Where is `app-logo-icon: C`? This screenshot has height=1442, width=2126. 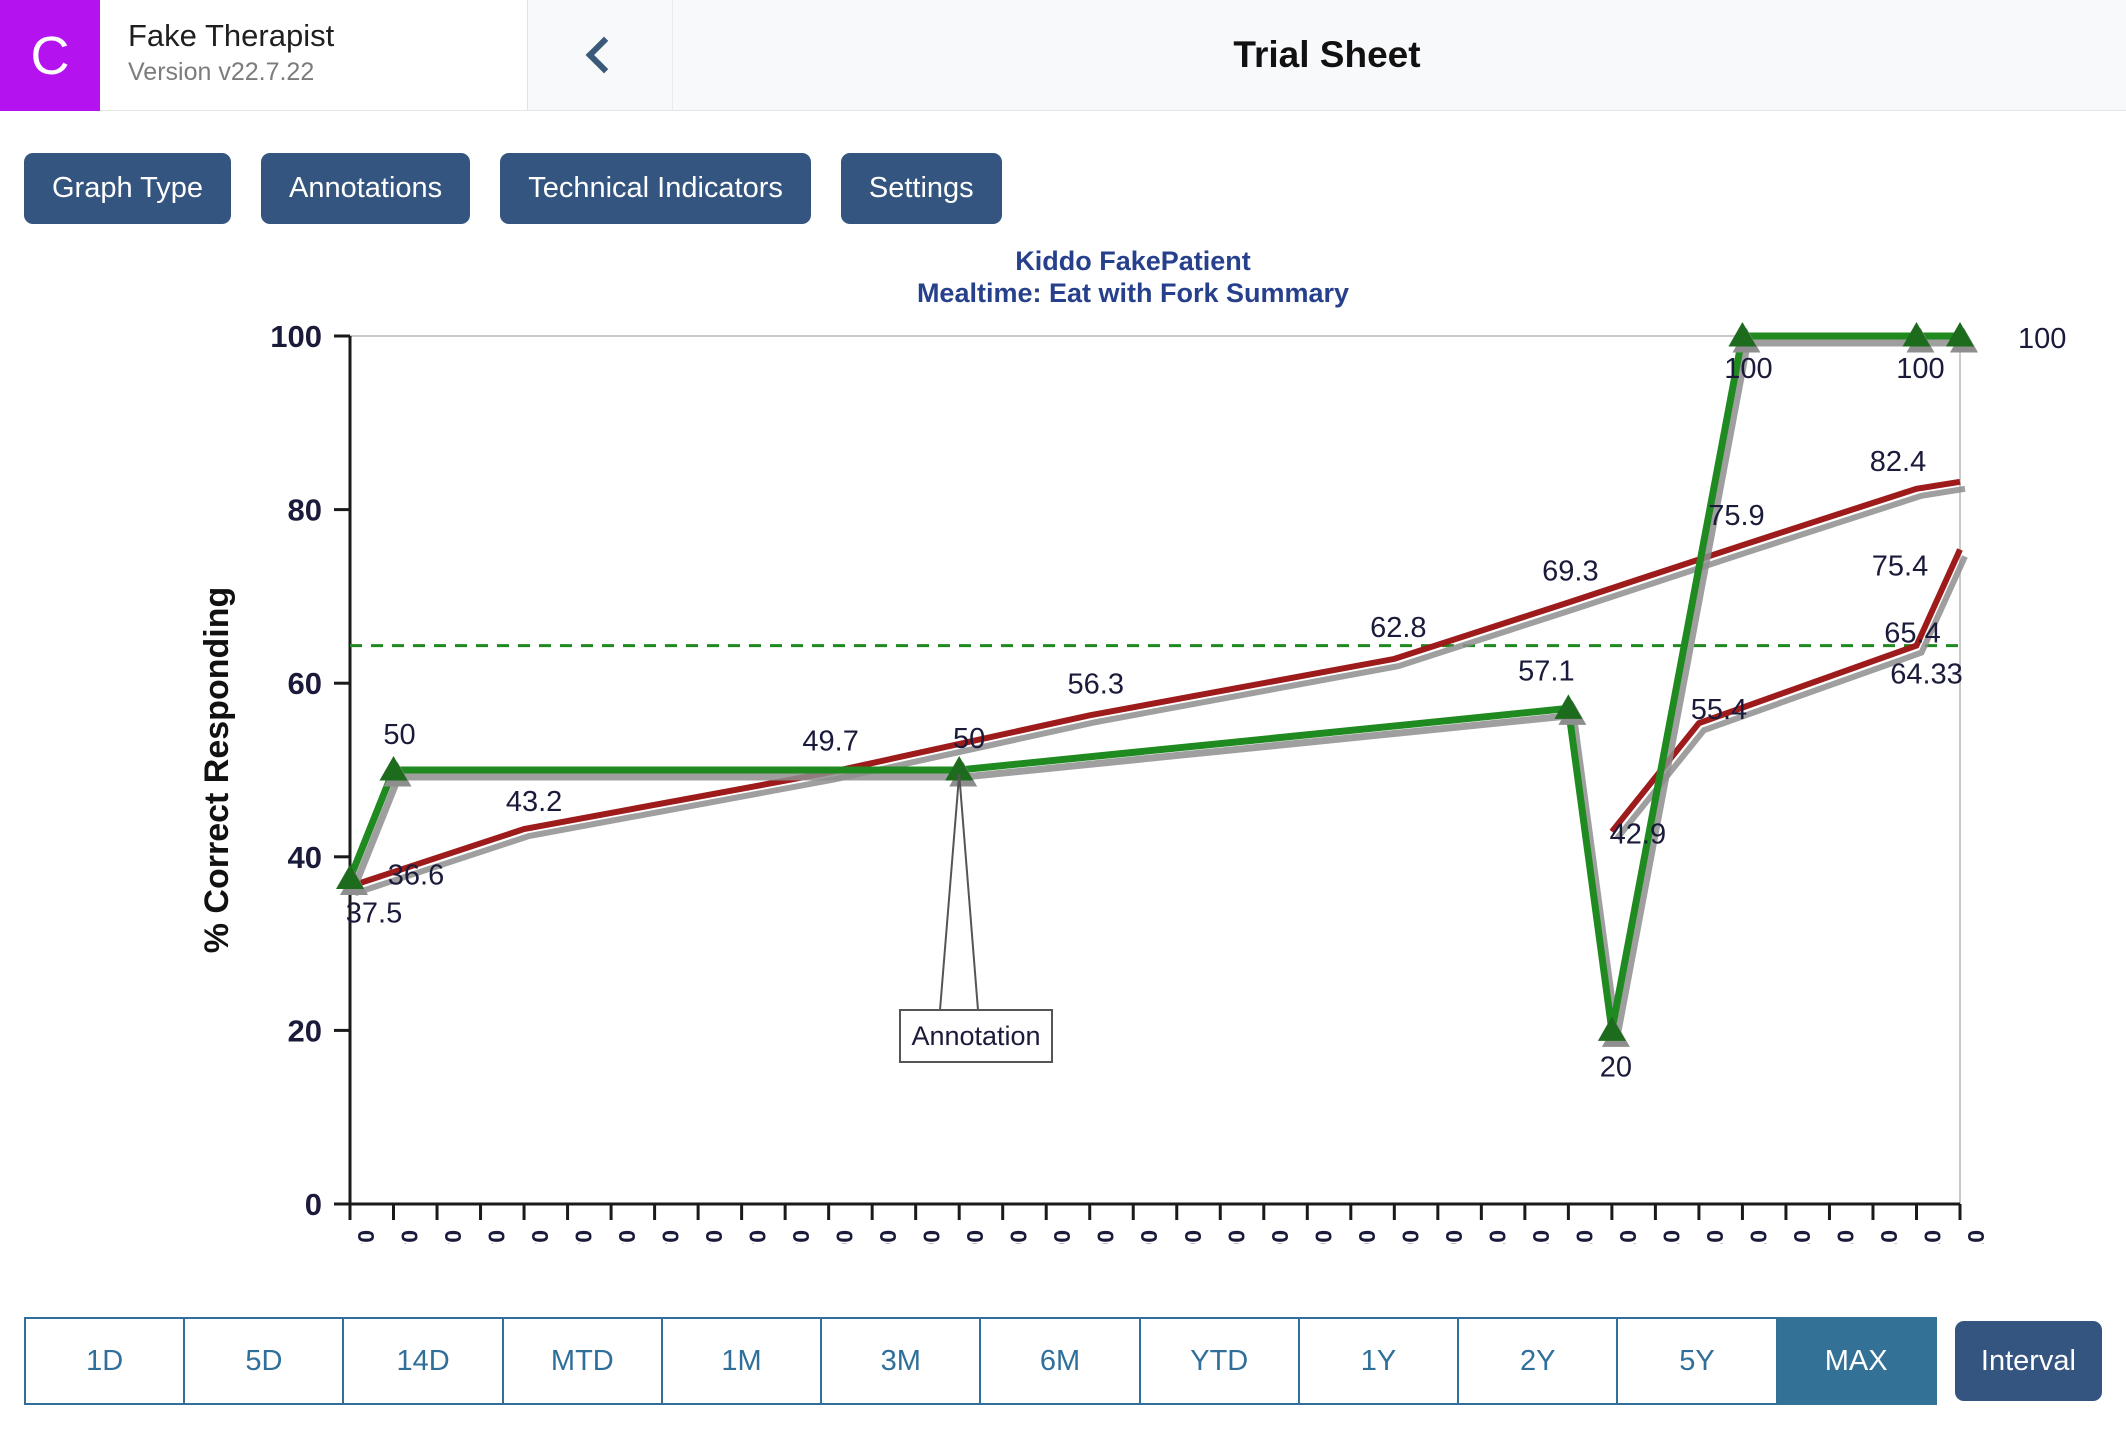
app-logo-icon: C is located at coordinates (50, 55).